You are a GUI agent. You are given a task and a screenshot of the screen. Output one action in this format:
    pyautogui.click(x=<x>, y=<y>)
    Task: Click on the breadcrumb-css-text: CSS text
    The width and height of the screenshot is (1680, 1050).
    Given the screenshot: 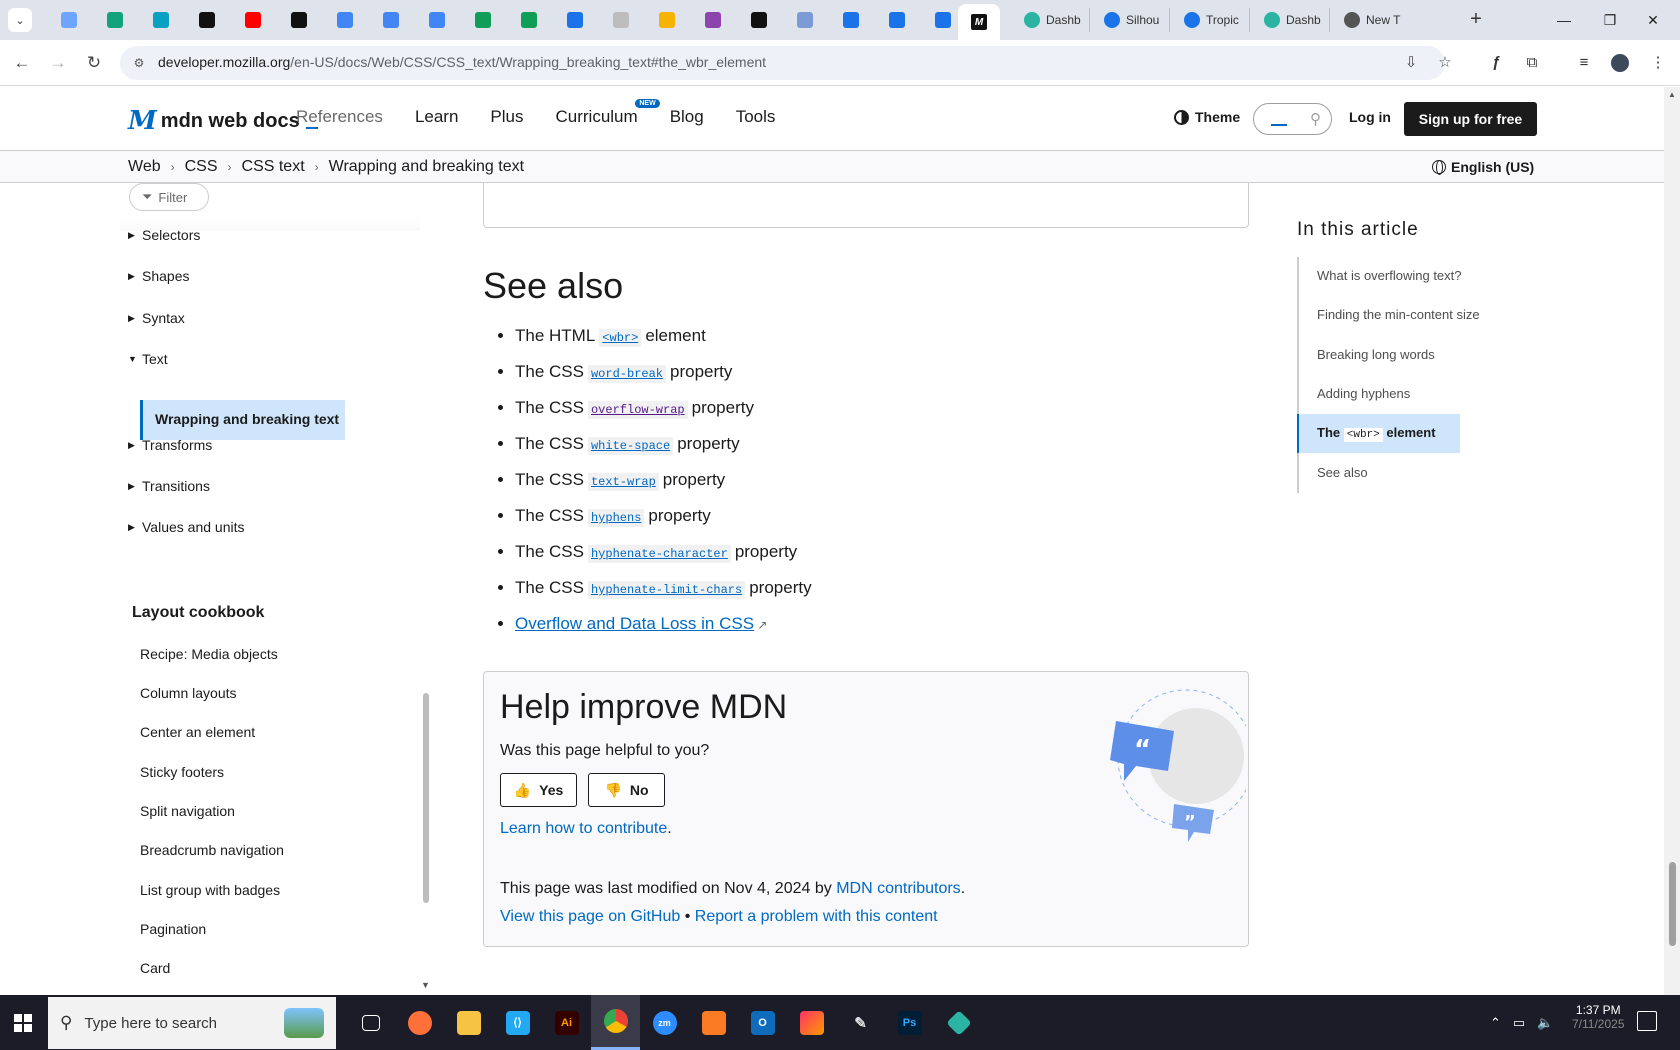 What is the action you would take?
    pyautogui.click(x=273, y=167)
    